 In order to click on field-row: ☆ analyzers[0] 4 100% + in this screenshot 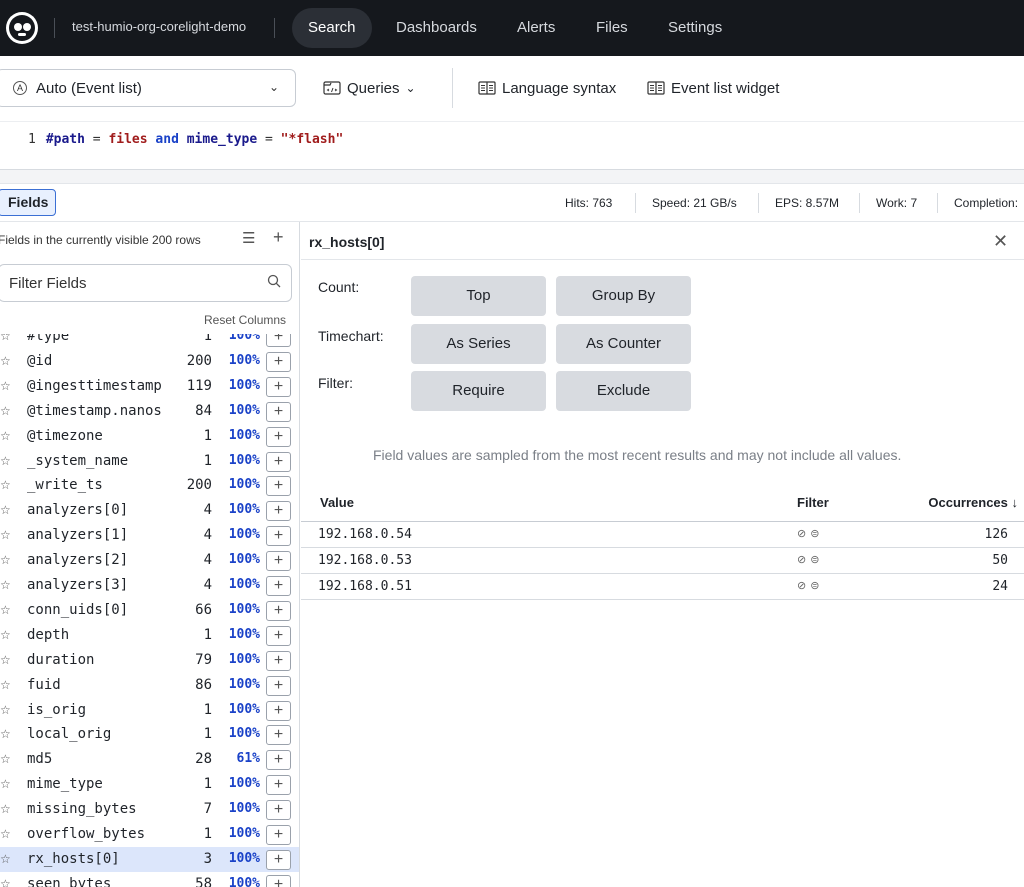, I will do `click(149, 510)`.